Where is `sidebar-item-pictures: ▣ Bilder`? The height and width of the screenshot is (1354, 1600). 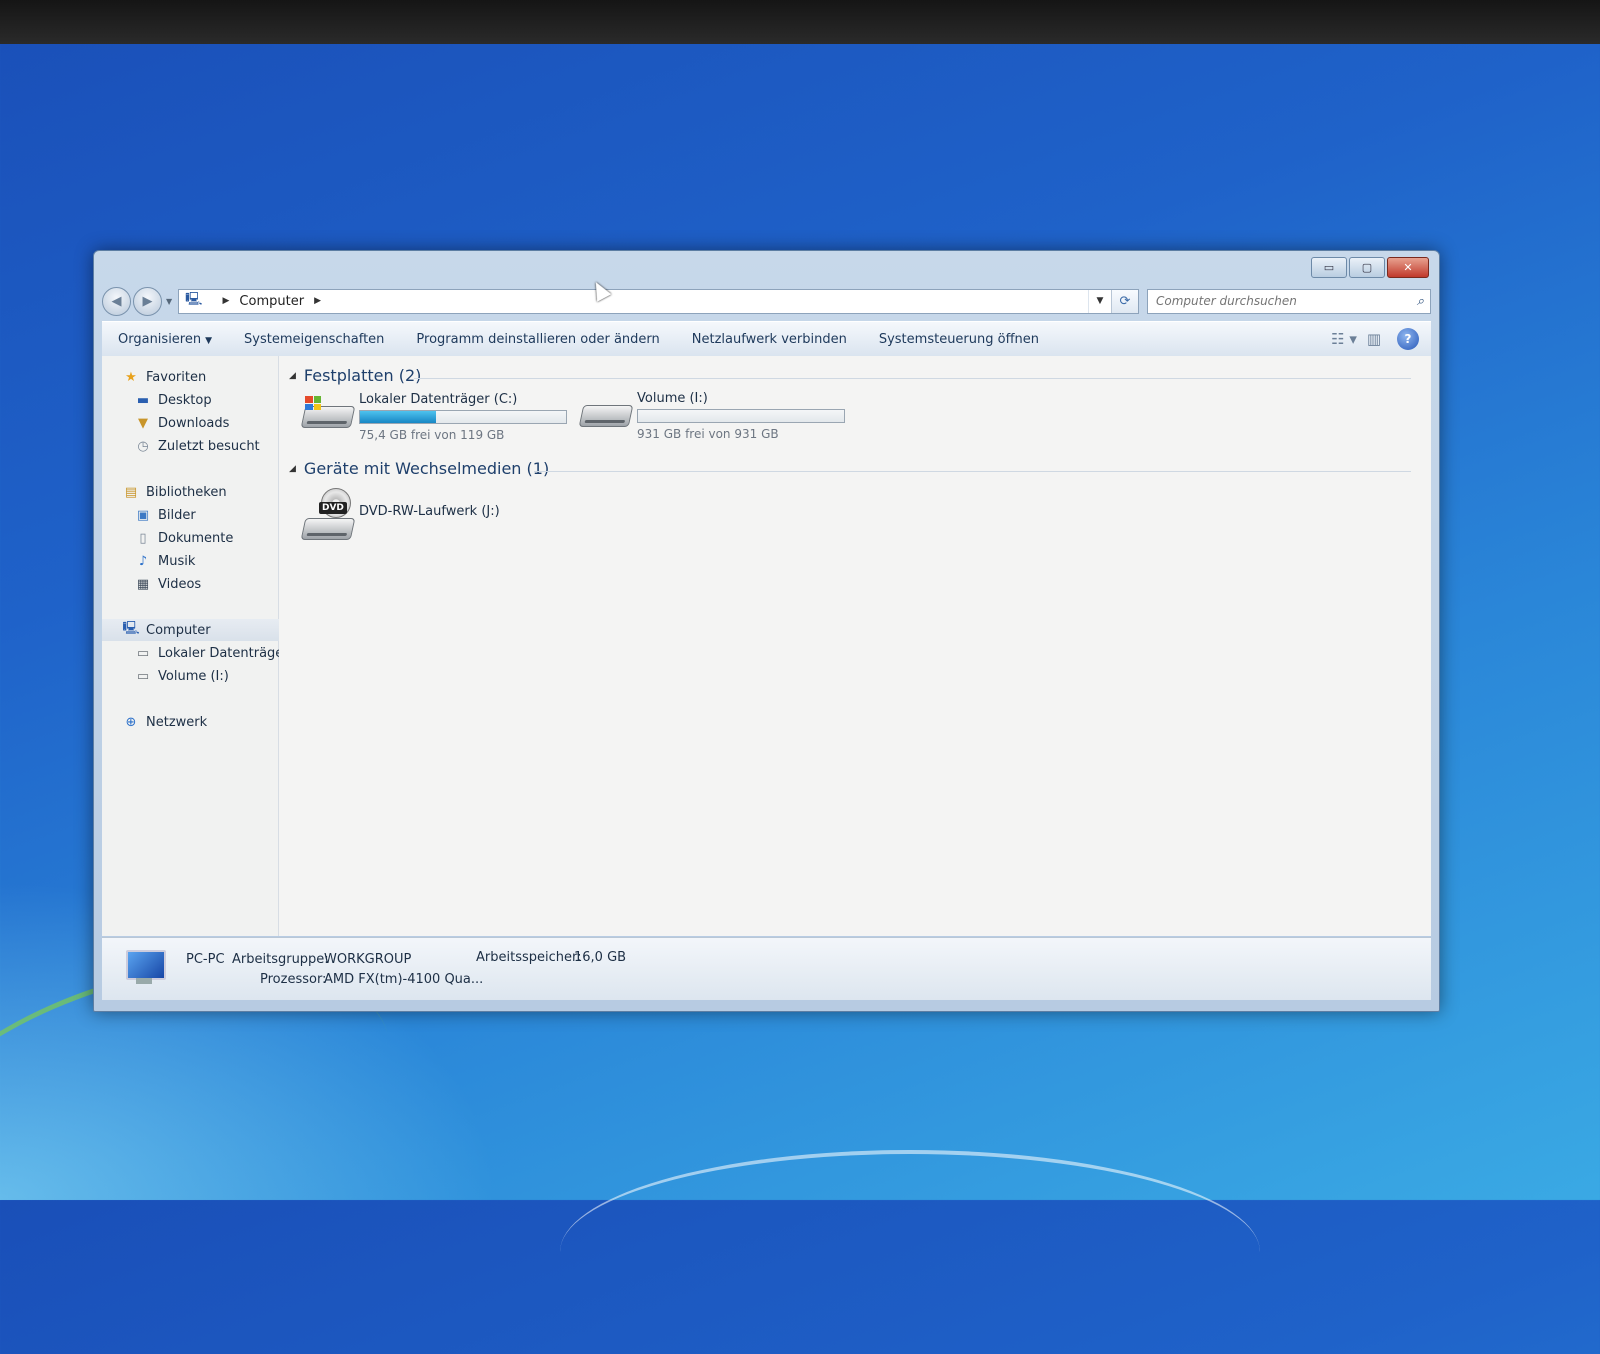
sidebar-item-pictures: ▣ Bilder is located at coordinates (149, 515).